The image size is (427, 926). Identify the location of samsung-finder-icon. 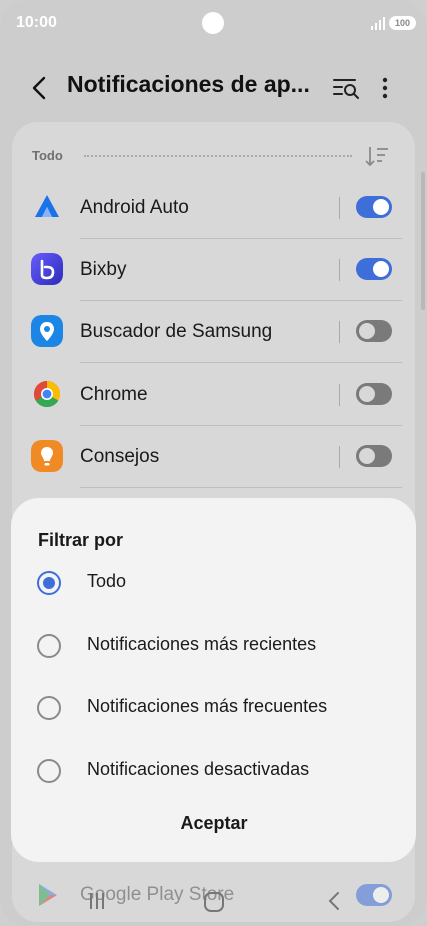
(47, 331).